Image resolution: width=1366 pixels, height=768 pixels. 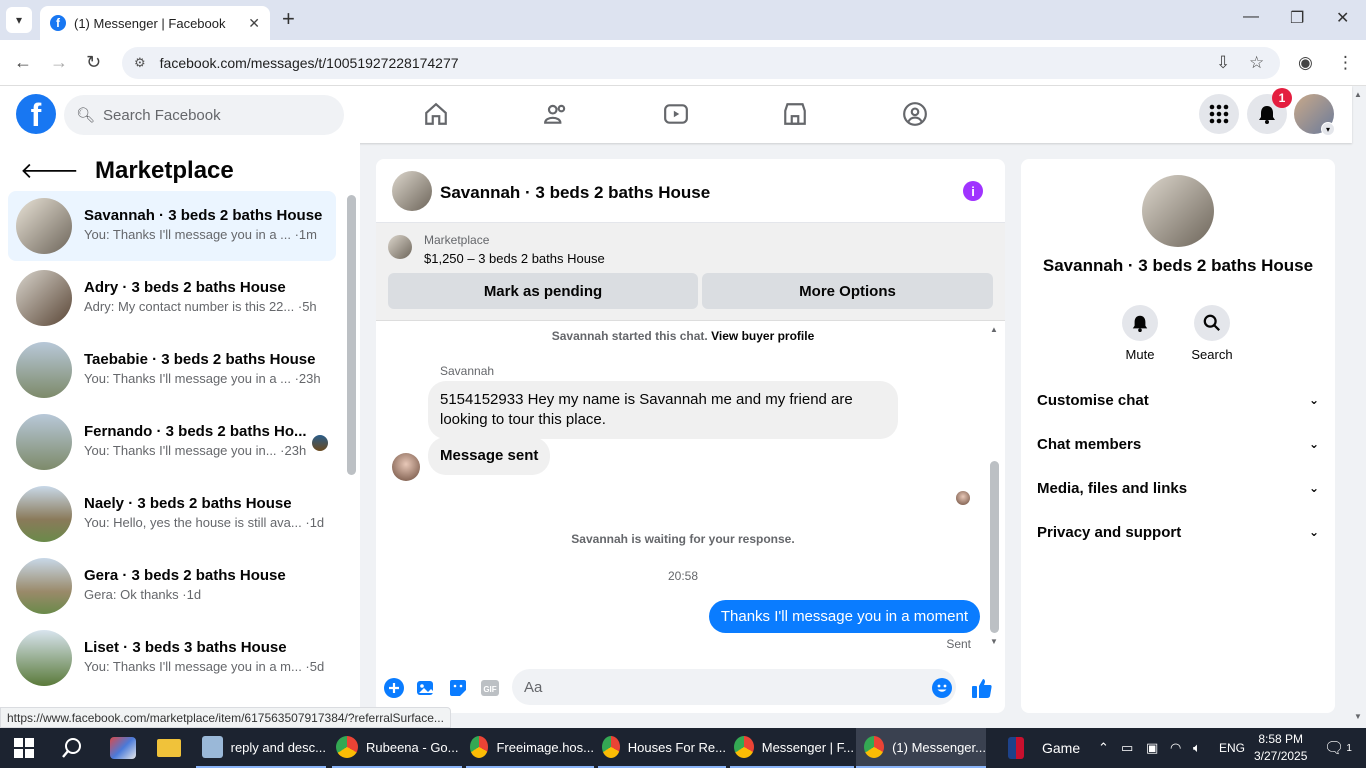 What do you see at coordinates (23, 62) in the screenshot?
I see `back-icon: ←` at bounding box center [23, 62].